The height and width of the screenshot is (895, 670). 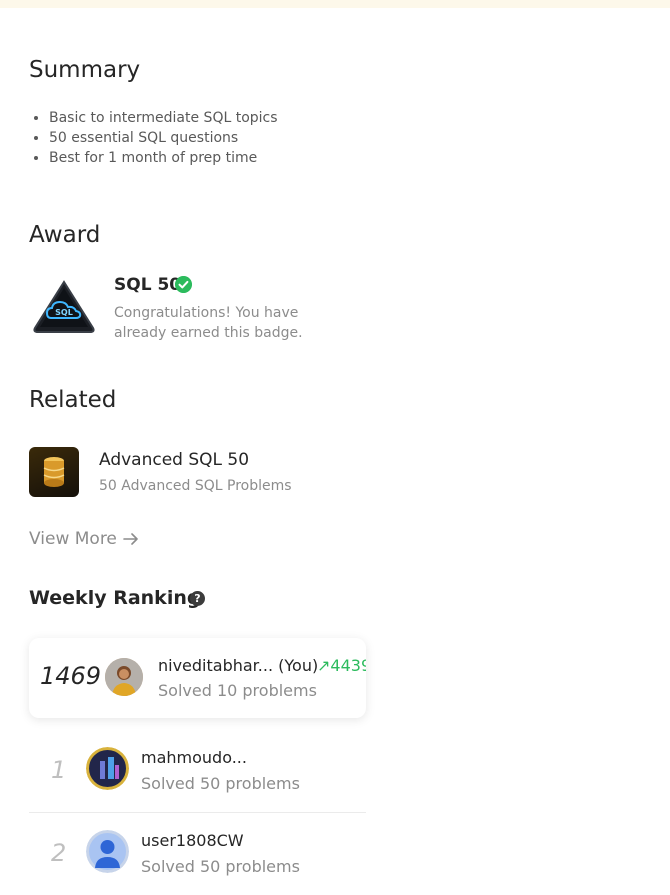 I want to click on rank-number: 1, so click(x=59, y=770).